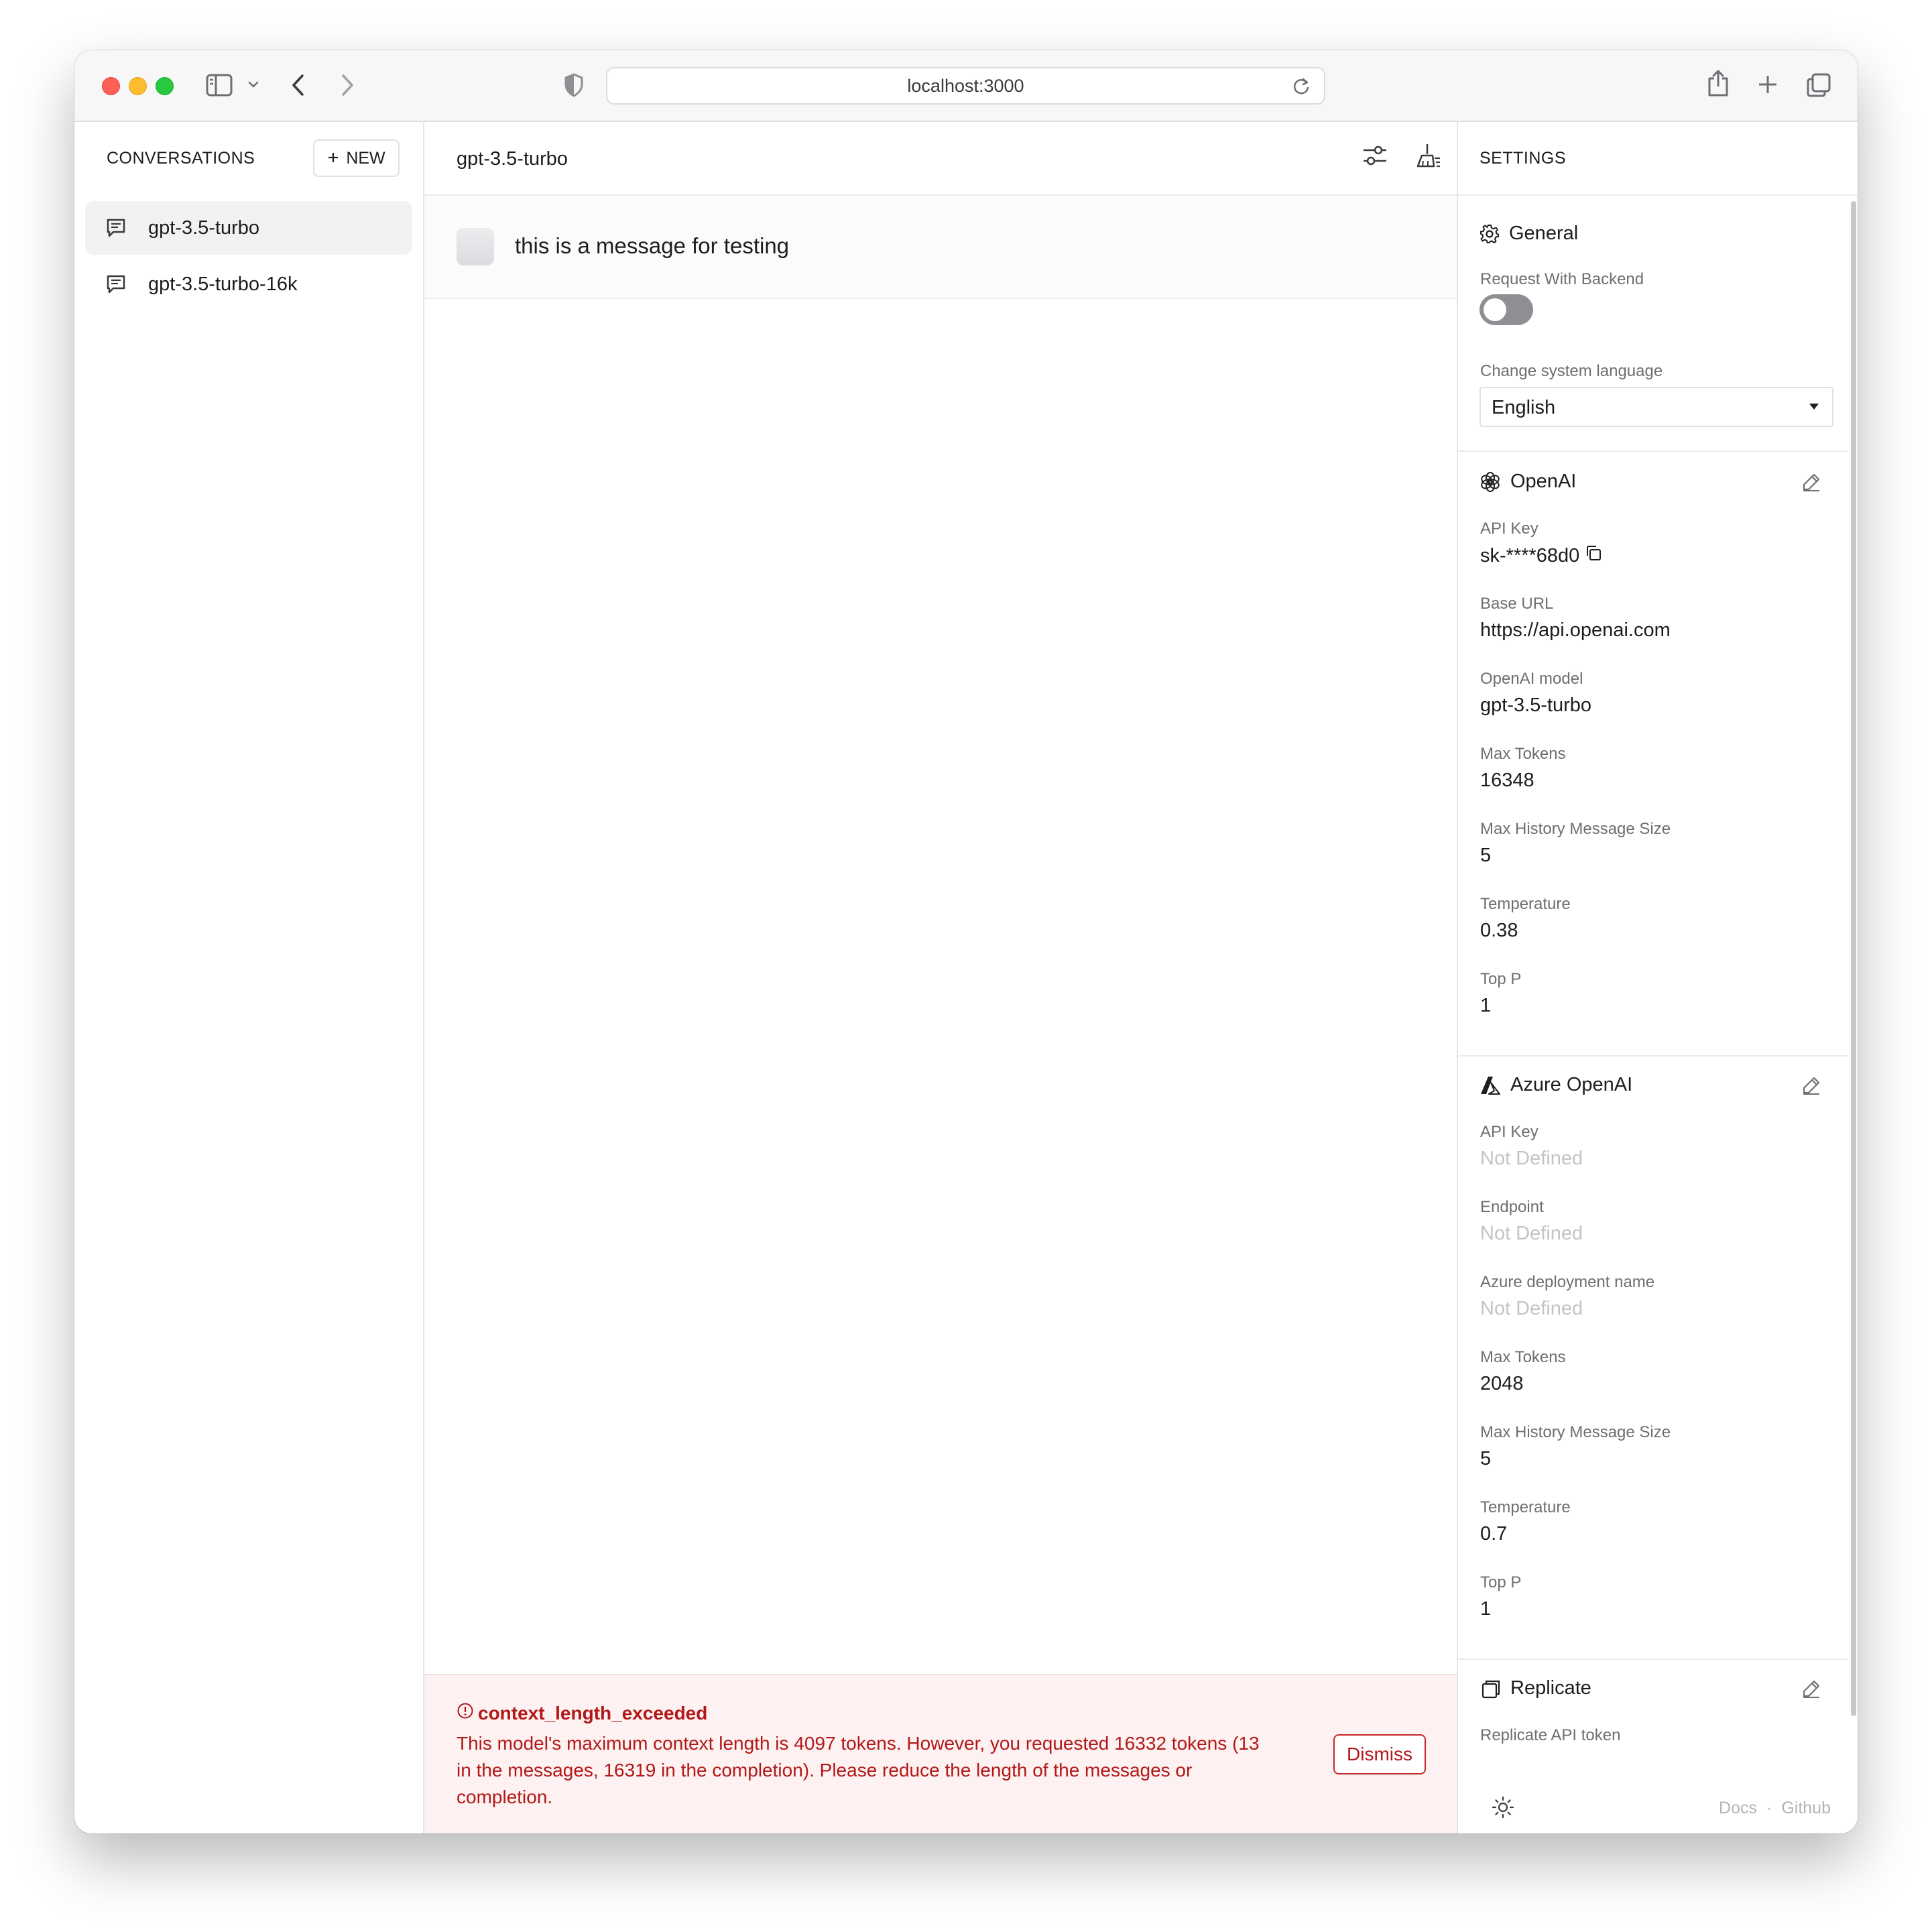 This screenshot has height=1932, width=1932. What do you see at coordinates (1524, 407) in the screenshot?
I see `language-value: English` at bounding box center [1524, 407].